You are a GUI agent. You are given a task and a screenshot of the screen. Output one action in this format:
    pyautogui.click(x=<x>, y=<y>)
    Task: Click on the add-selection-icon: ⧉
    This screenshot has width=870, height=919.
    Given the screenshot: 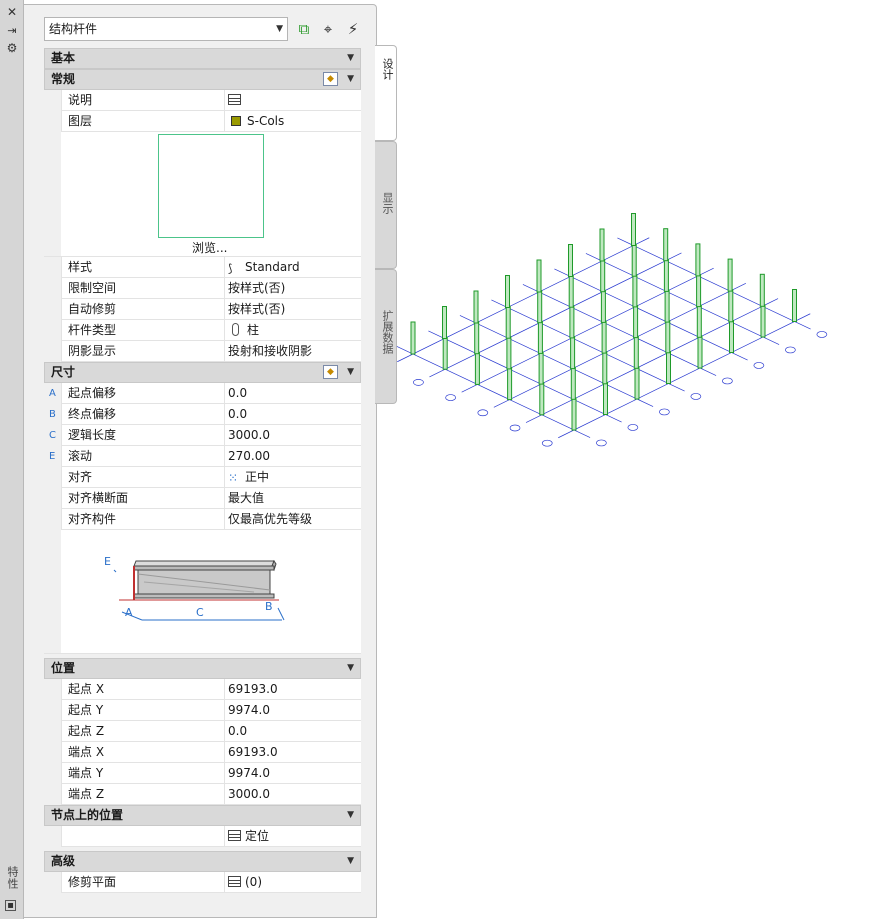 What is the action you would take?
    pyautogui.click(x=304, y=29)
    